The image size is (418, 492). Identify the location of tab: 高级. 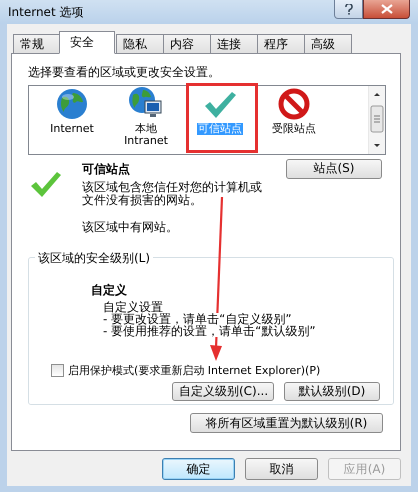
(328, 43).